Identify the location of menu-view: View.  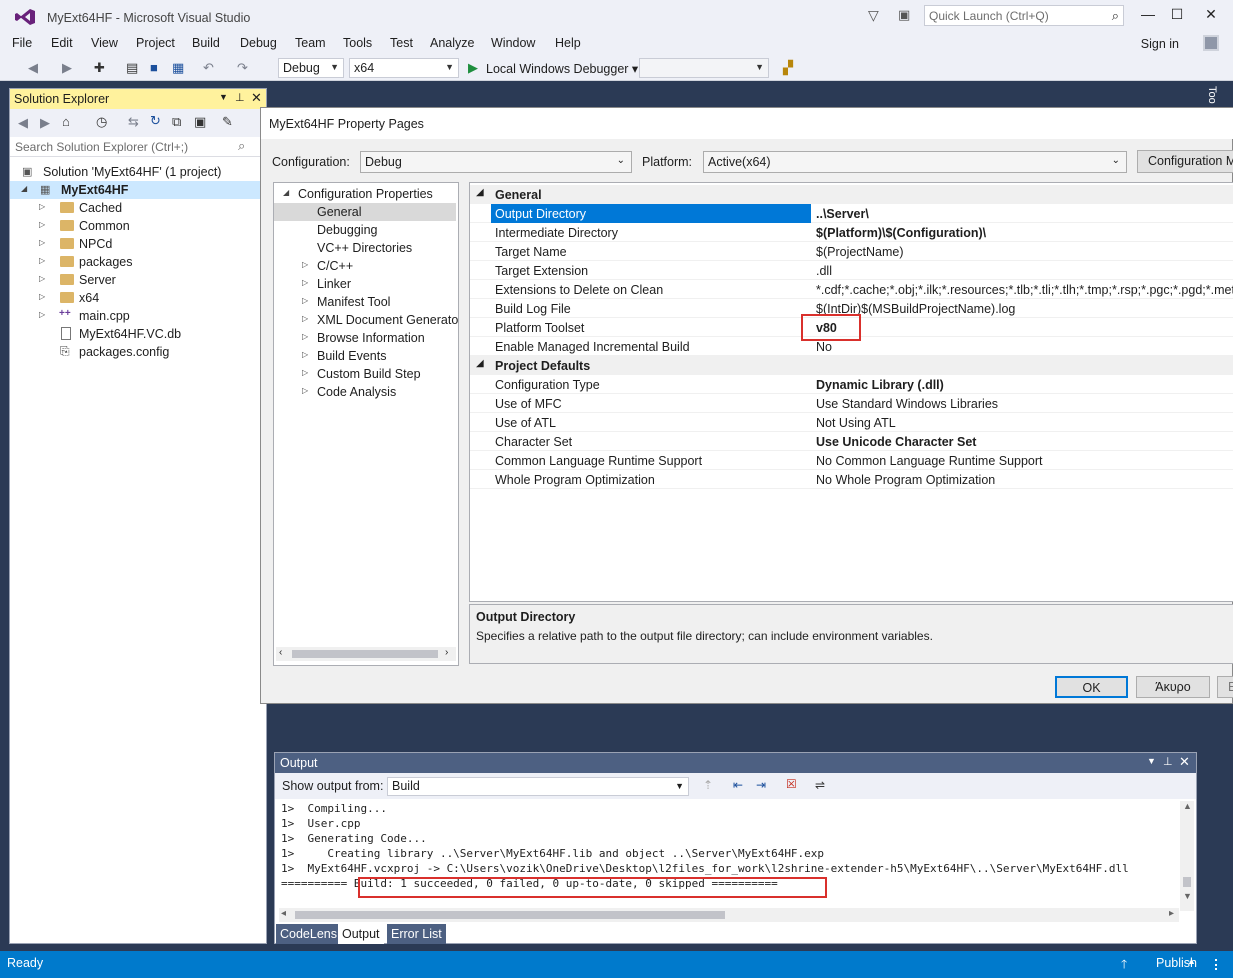
(104, 43).